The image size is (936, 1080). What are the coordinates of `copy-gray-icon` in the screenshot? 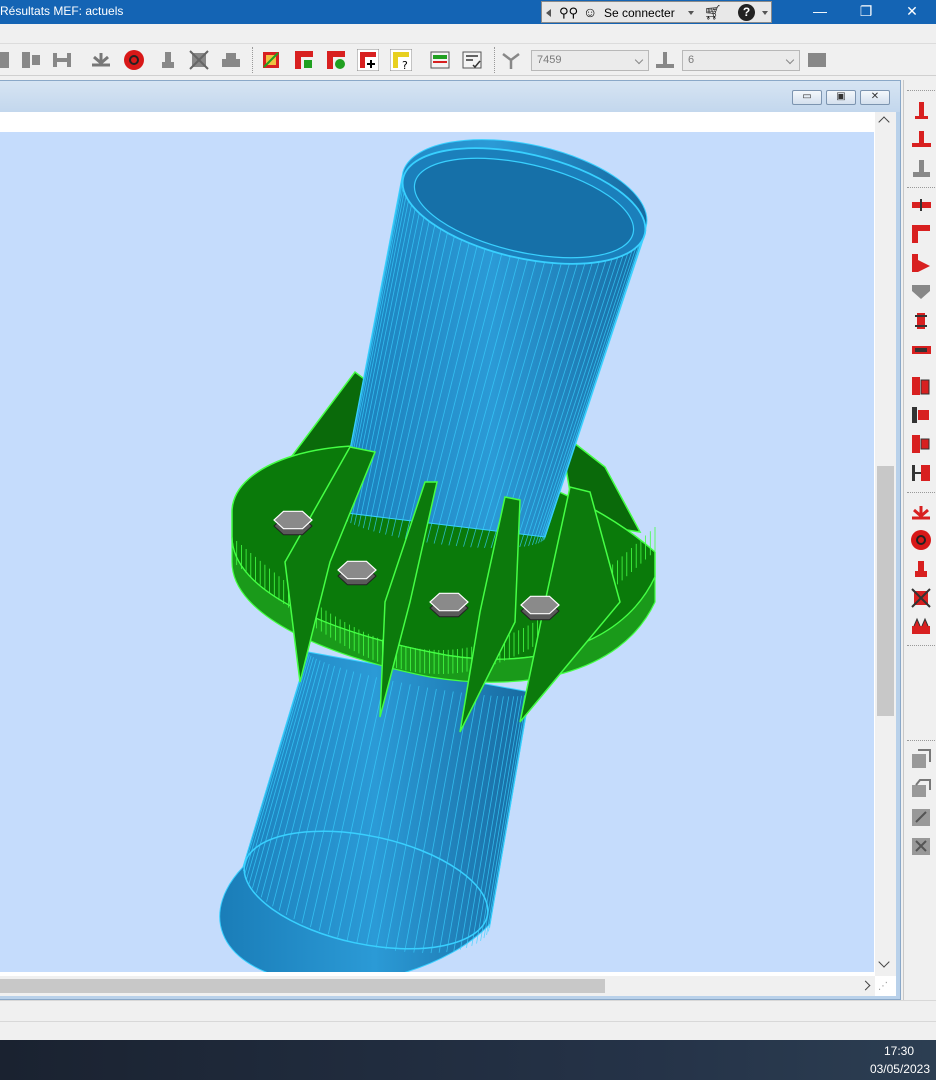 It's located at (921, 788).